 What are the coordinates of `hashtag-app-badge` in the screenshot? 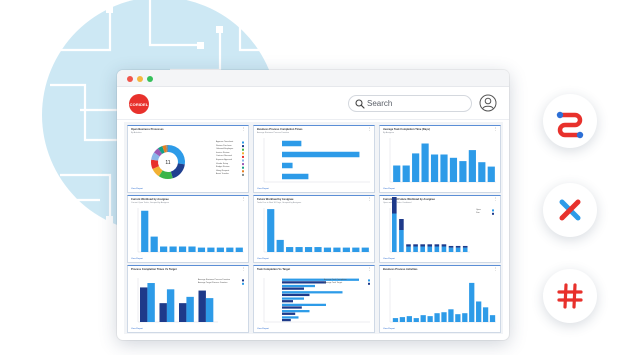 It's located at (570, 296).